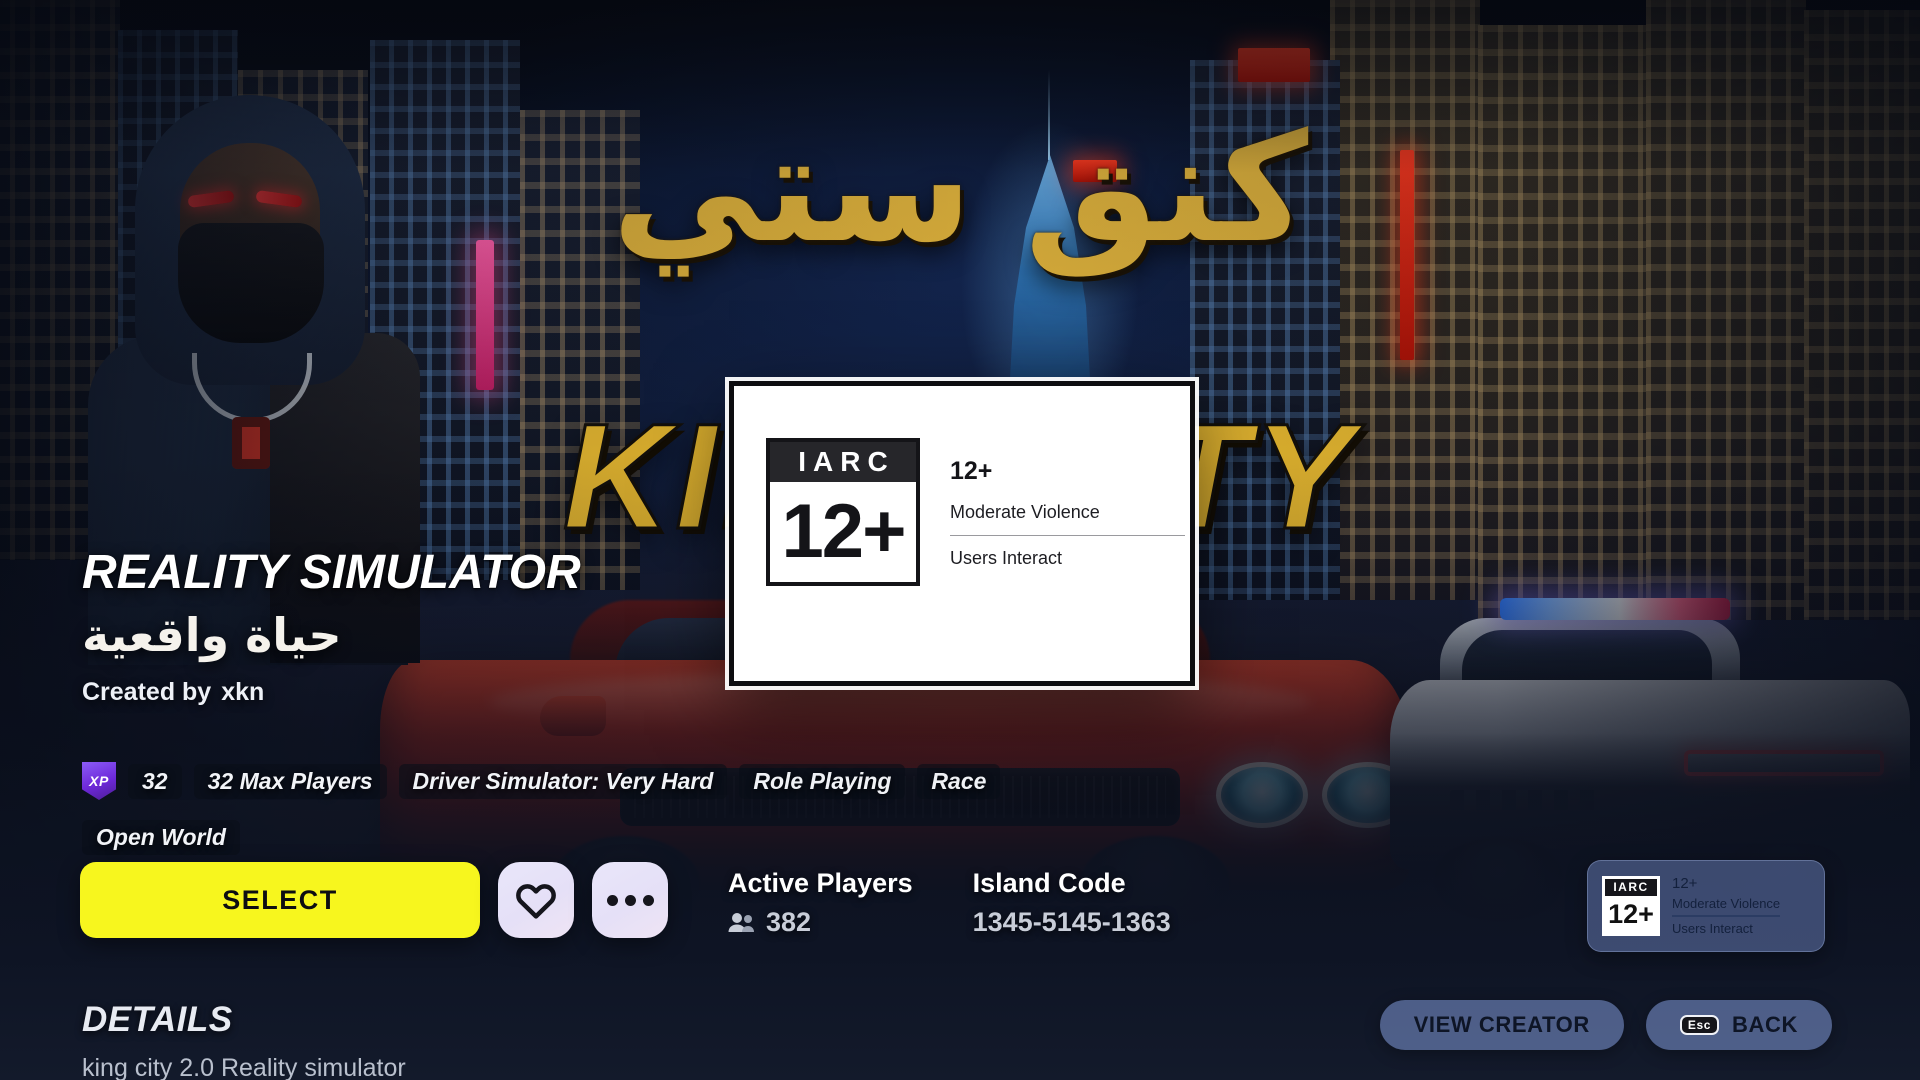 This screenshot has width=1920, height=1080. I want to click on details-body: king city 2.0 Reality simulator, so click(244, 1067).